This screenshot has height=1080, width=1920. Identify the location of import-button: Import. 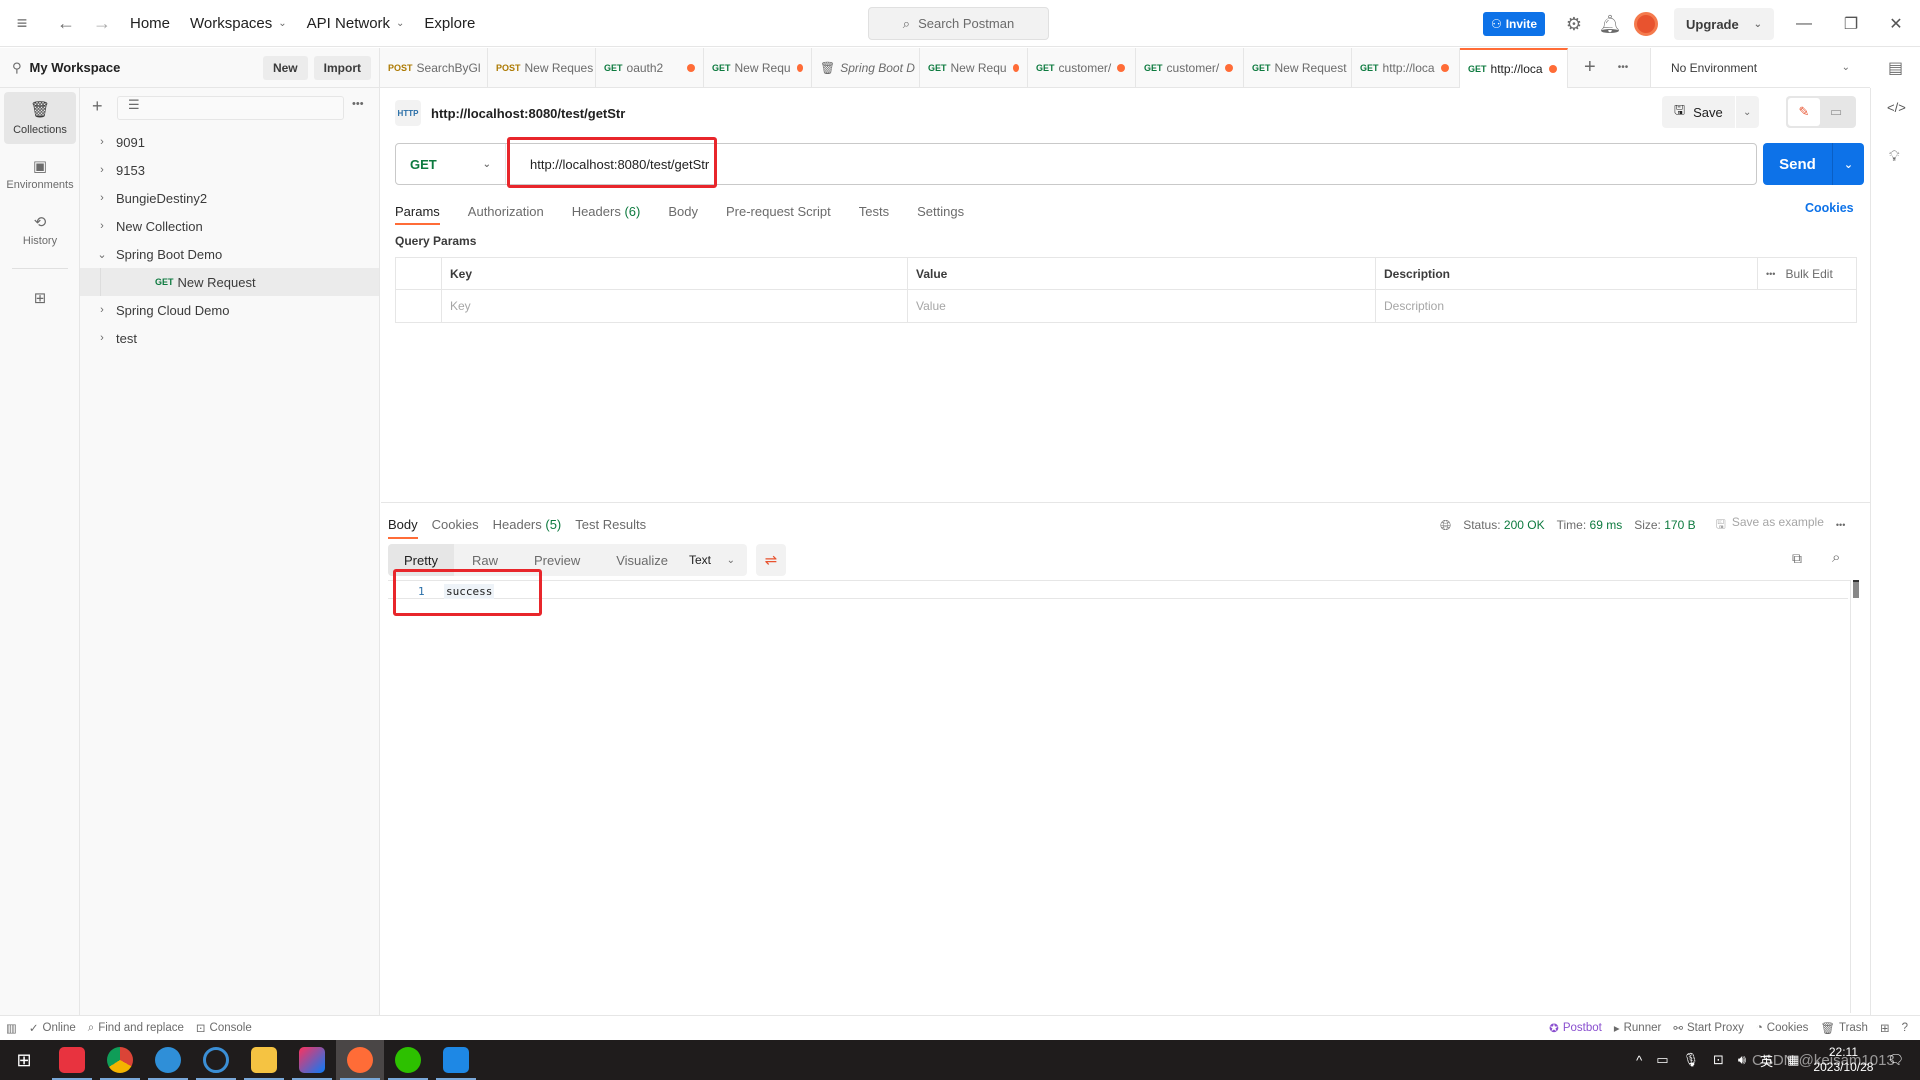
(342, 67).